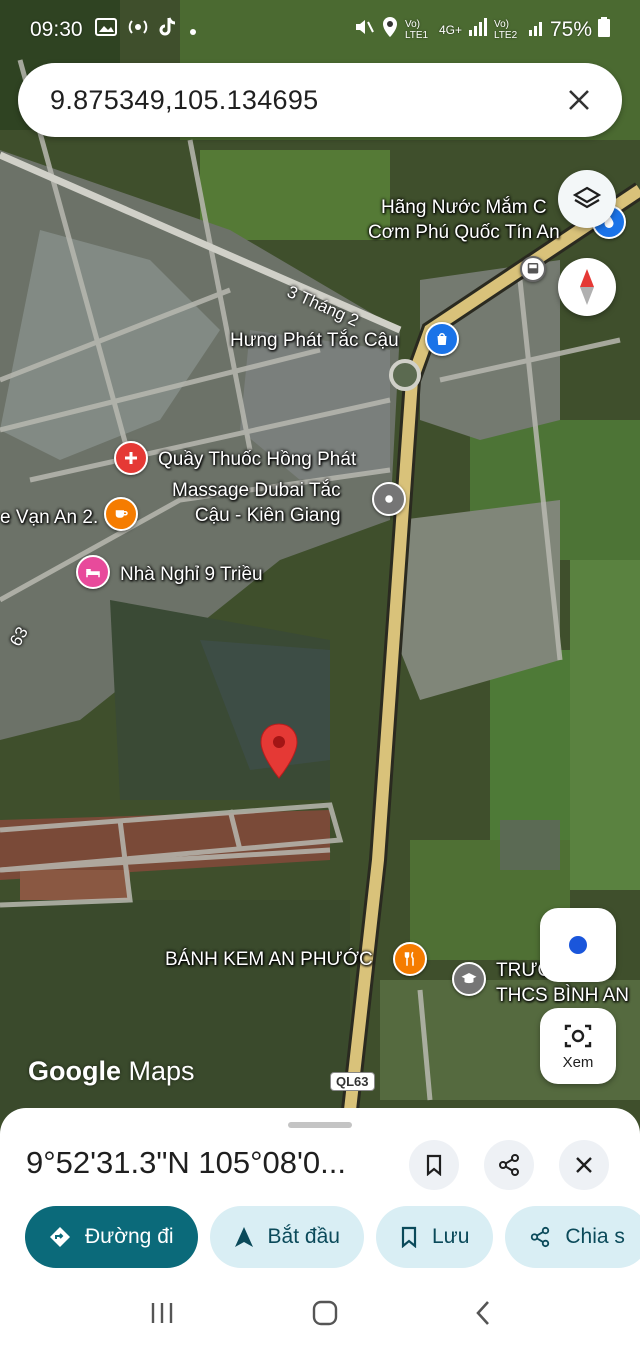  Describe the element at coordinates (49, 518) in the screenshot. I see `poi-label-van-an: e Vạn An 2.` at that location.